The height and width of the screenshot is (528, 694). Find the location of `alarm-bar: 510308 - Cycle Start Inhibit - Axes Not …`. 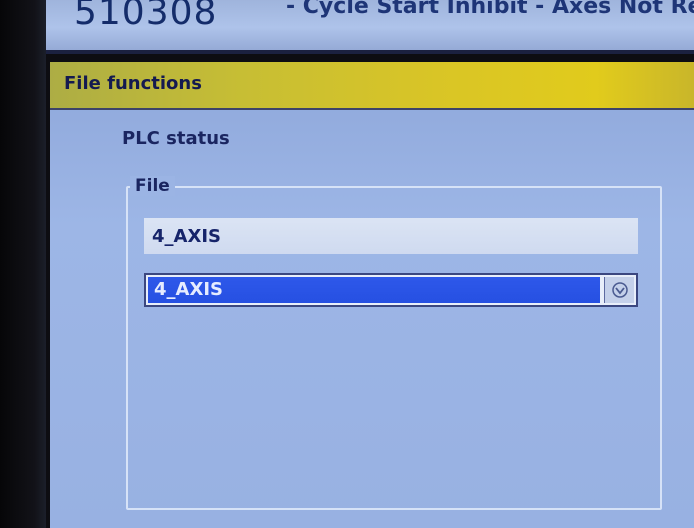

alarm-bar: 510308 - Cycle Start Inhibit - Axes Not … is located at coordinates (370, 27).